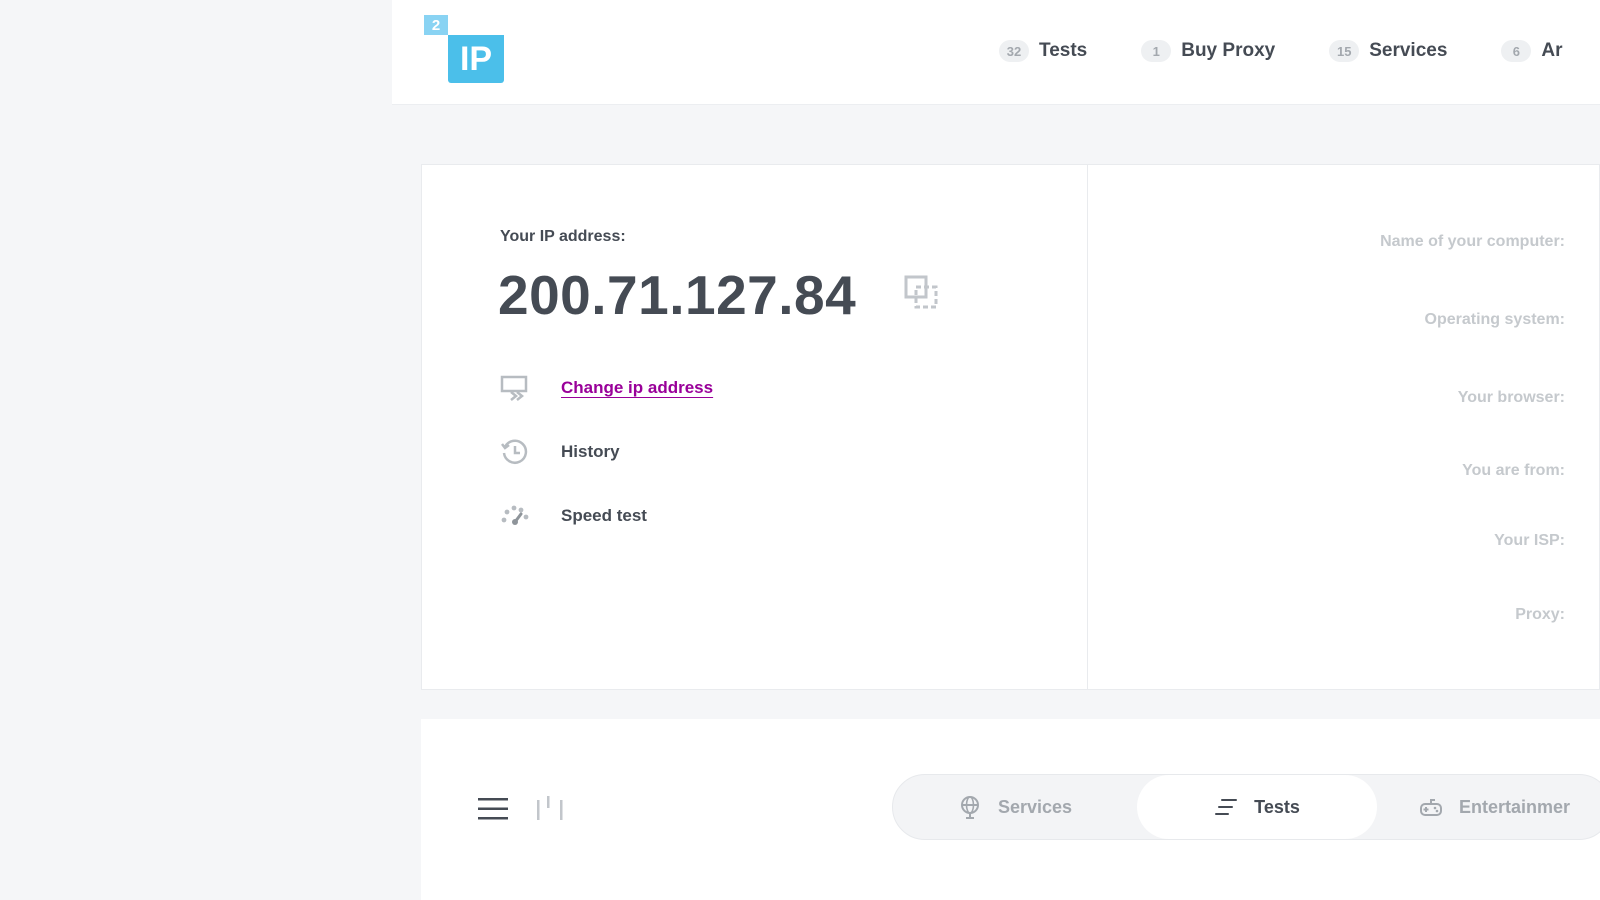 This screenshot has height=900, width=1600. I want to click on change-ip-link: Change ip address, so click(637, 388).